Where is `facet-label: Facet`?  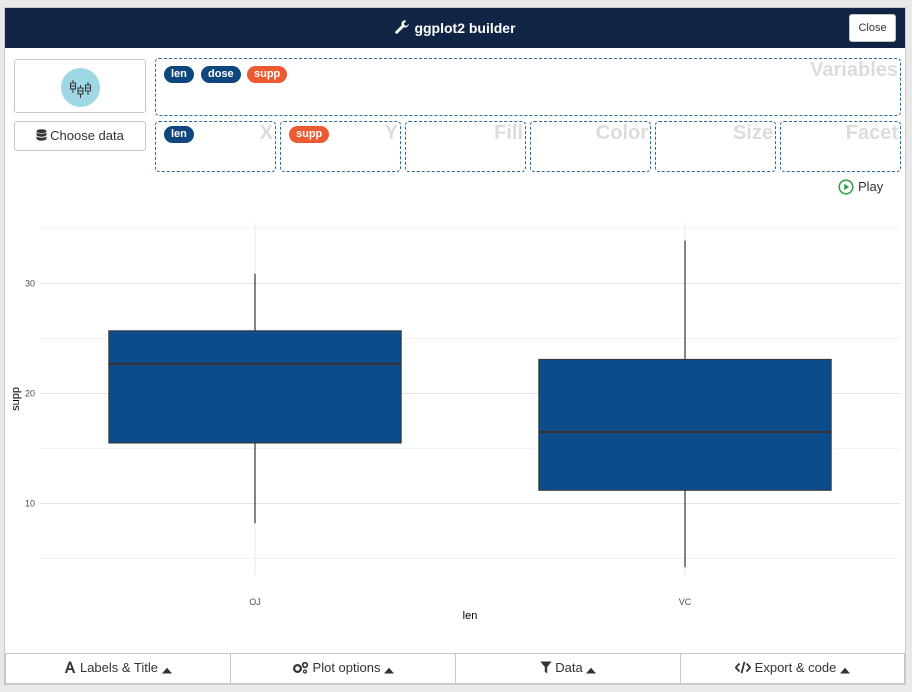 facet-label: Facet is located at coordinates (871, 133).